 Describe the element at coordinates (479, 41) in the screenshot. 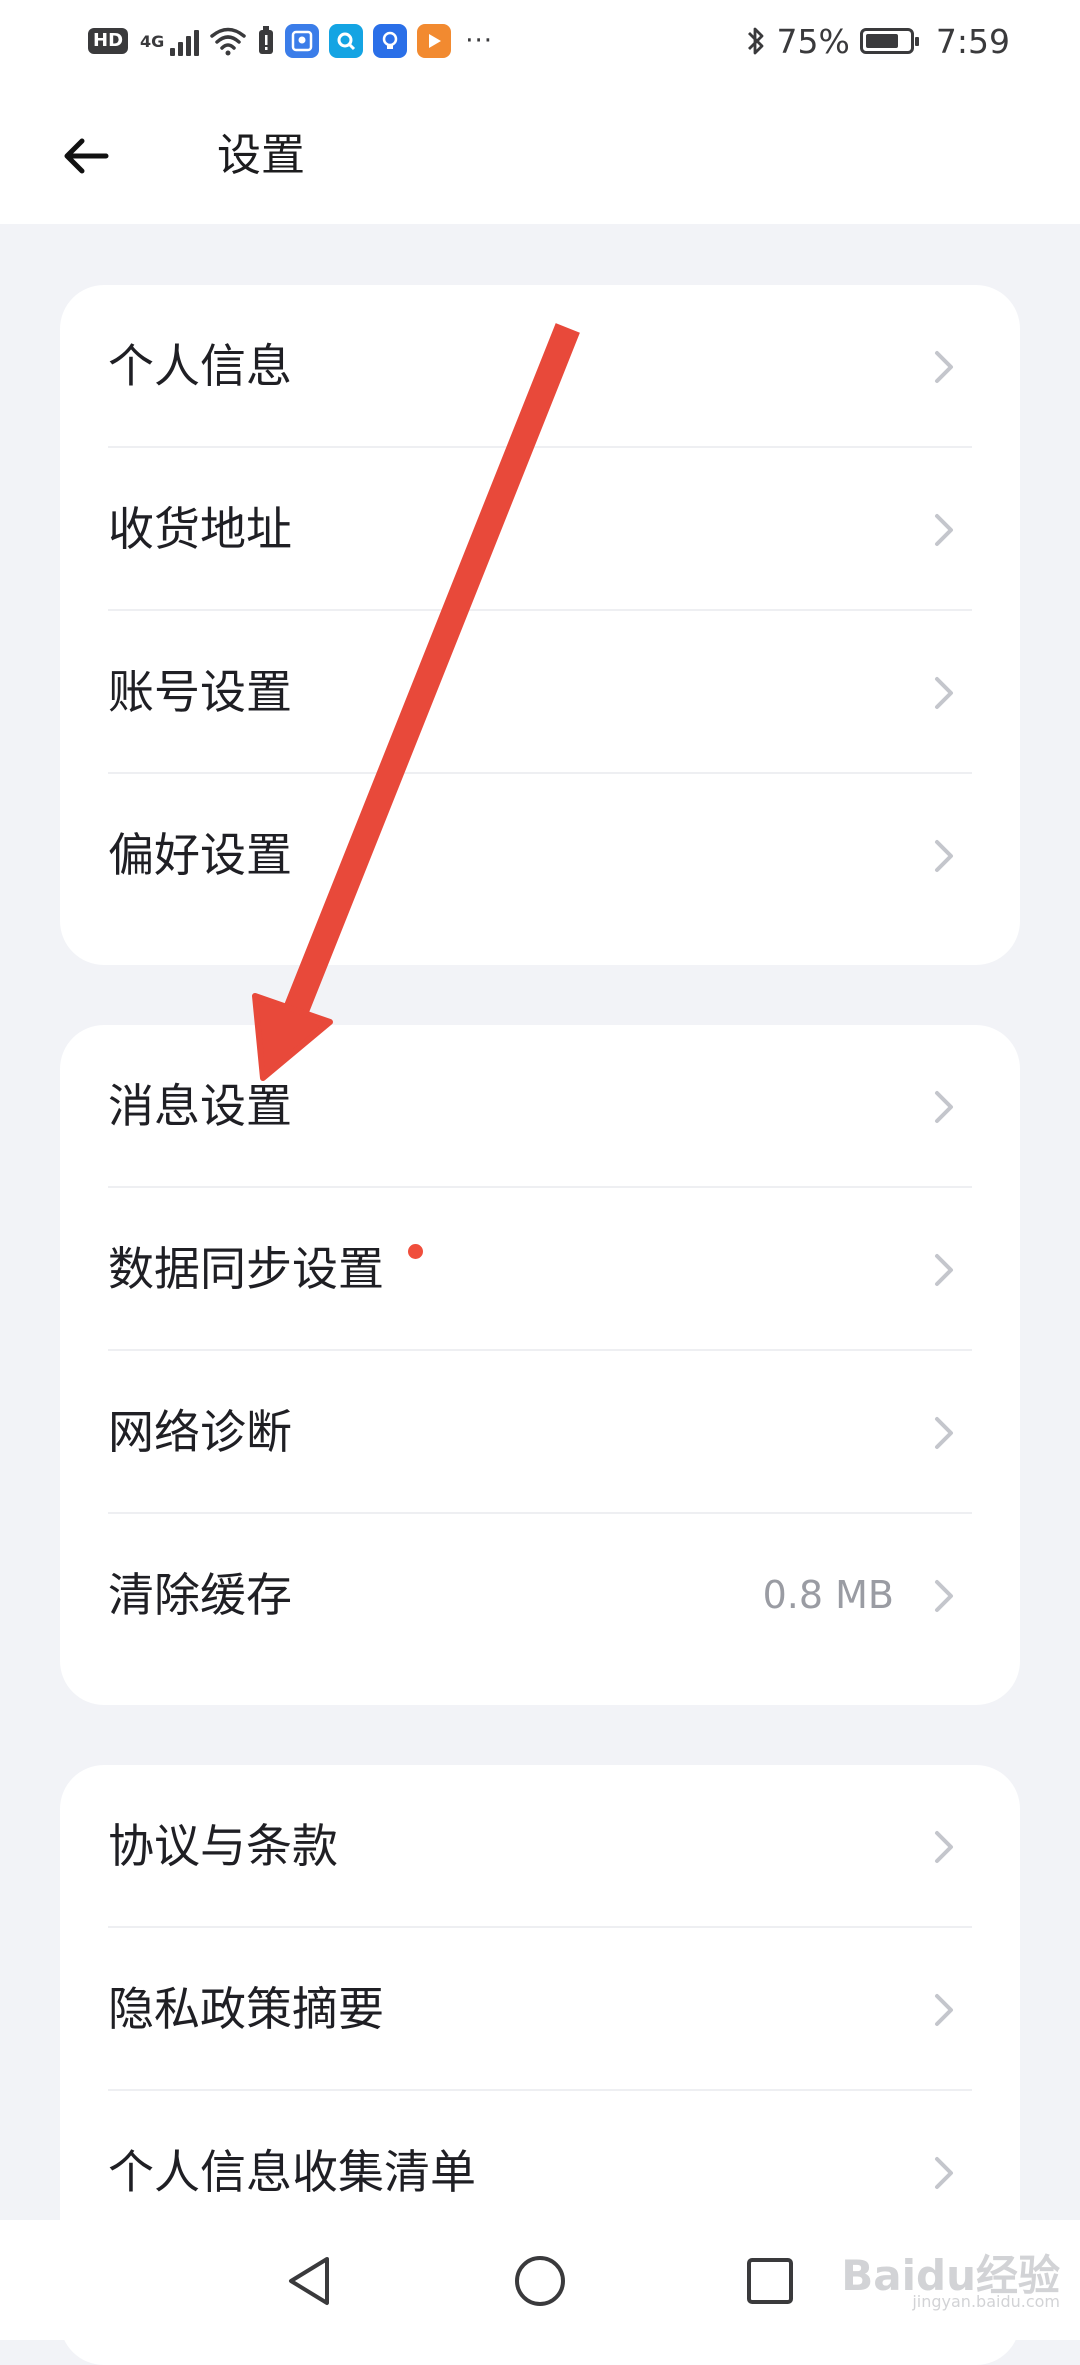

I see `more-notifications-icon: ···` at that location.